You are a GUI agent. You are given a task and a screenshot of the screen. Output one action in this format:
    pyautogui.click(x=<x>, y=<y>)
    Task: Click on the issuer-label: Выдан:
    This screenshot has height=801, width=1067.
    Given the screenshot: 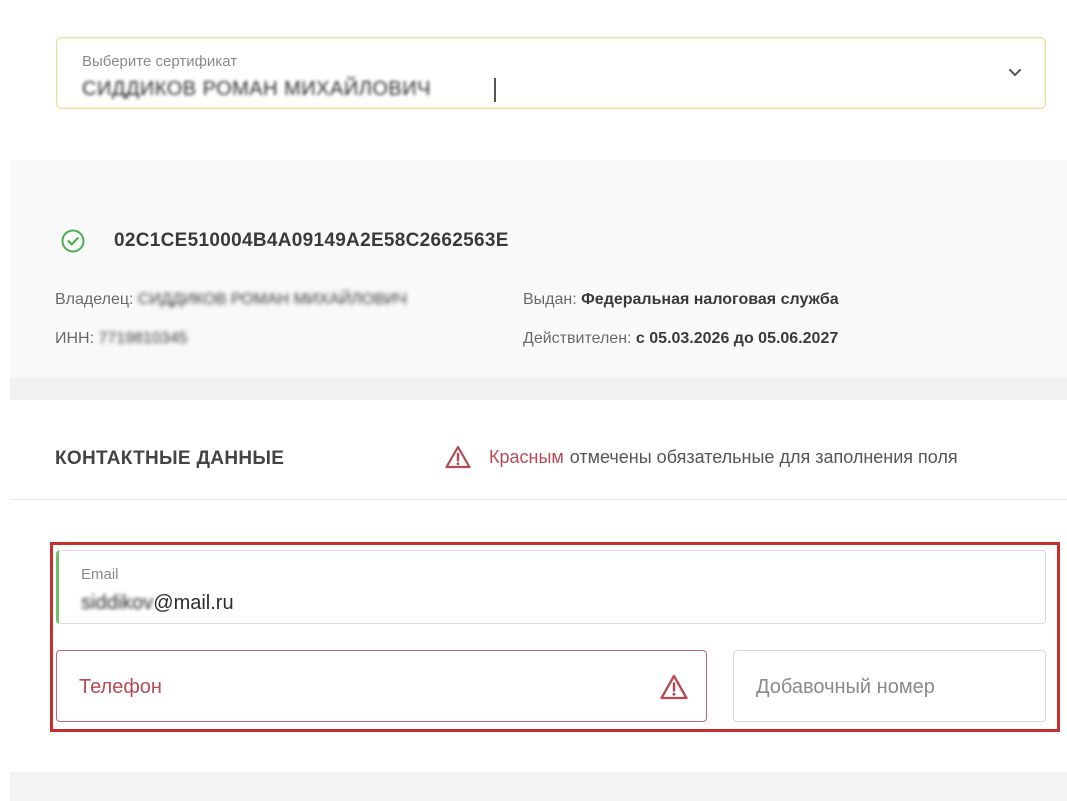 What is the action you would take?
    pyautogui.click(x=550, y=299)
    